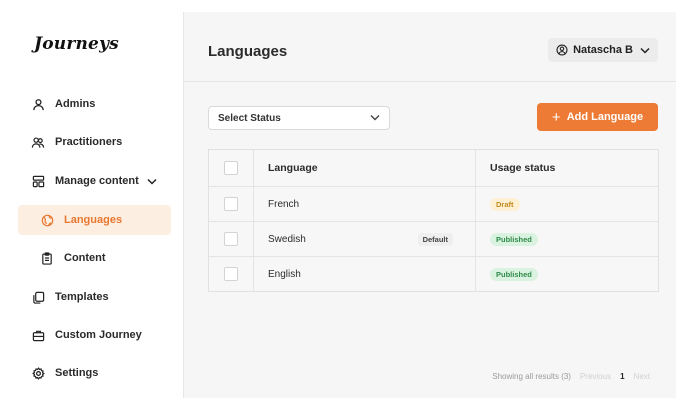 Image resolution: width=676 pixels, height=398 pixels. I want to click on language-name: English, so click(284, 274).